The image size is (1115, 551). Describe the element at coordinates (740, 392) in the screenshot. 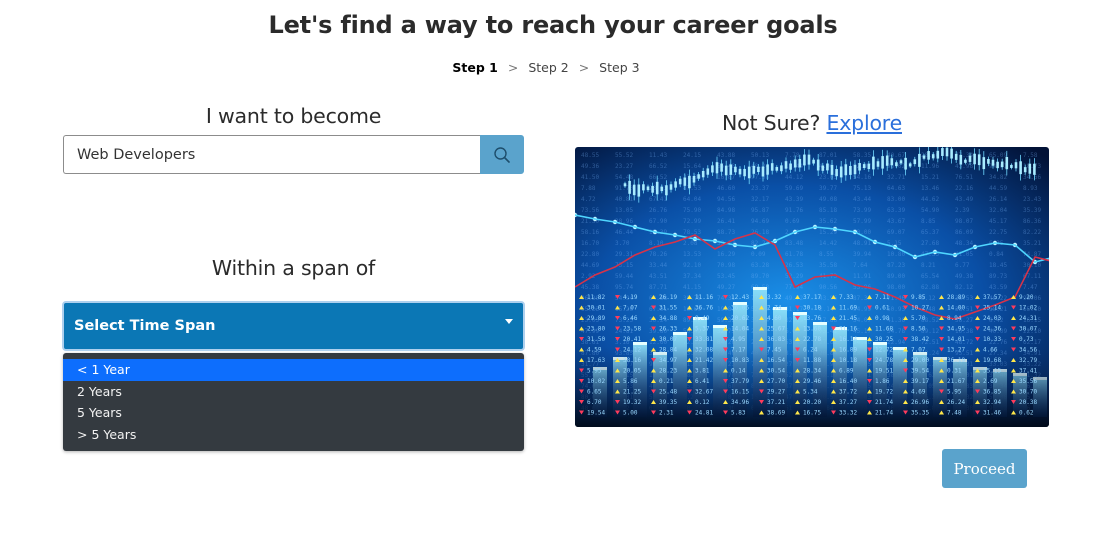

I see `ticker-value: 16.15` at that location.